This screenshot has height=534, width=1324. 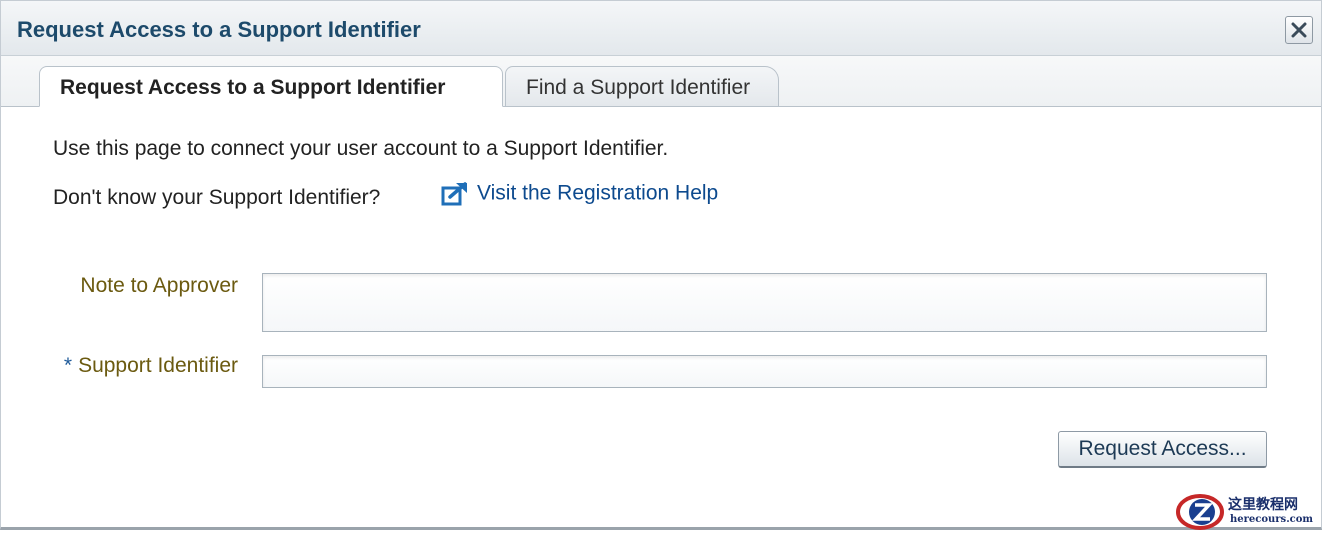 What do you see at coordinates (454, 194) in the screenshot?
I see `external-link-icon` at bounding box center [454, 194].